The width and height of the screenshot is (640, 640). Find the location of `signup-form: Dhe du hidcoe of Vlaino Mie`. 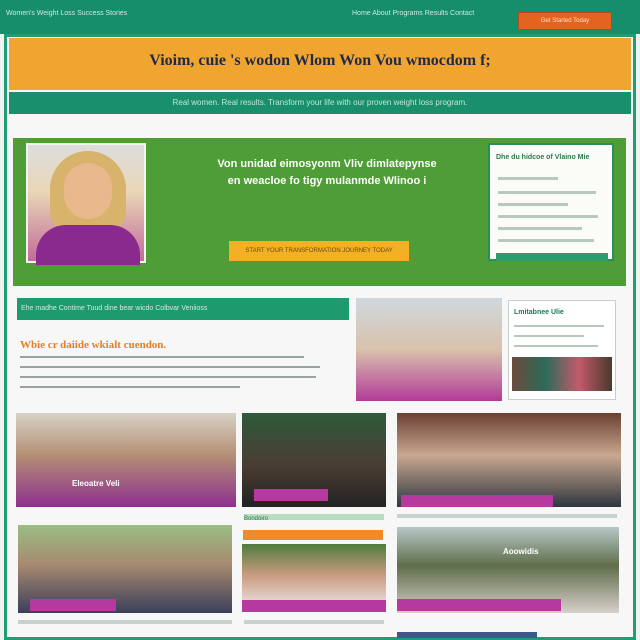

signup-form: Dhe du hidcoe of Vlaino Mie is located at coordinates (551, 202).